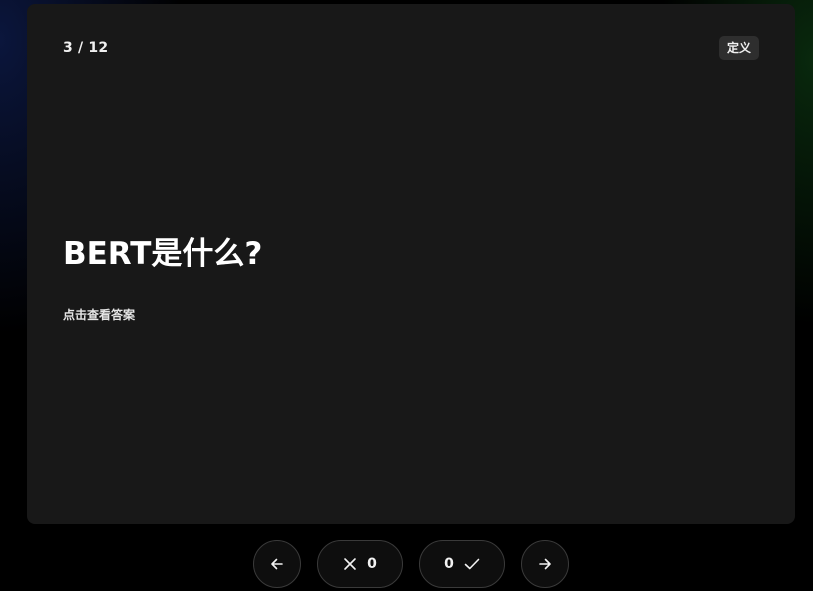 This screenshot has height=591, width=813. I want to click on mark-wrong-button: 0, so click(360, 564).